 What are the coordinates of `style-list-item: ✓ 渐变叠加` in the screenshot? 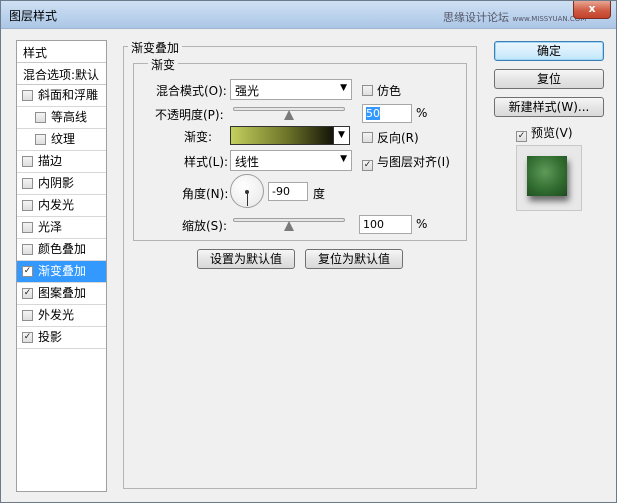 It's located at (61, 272).